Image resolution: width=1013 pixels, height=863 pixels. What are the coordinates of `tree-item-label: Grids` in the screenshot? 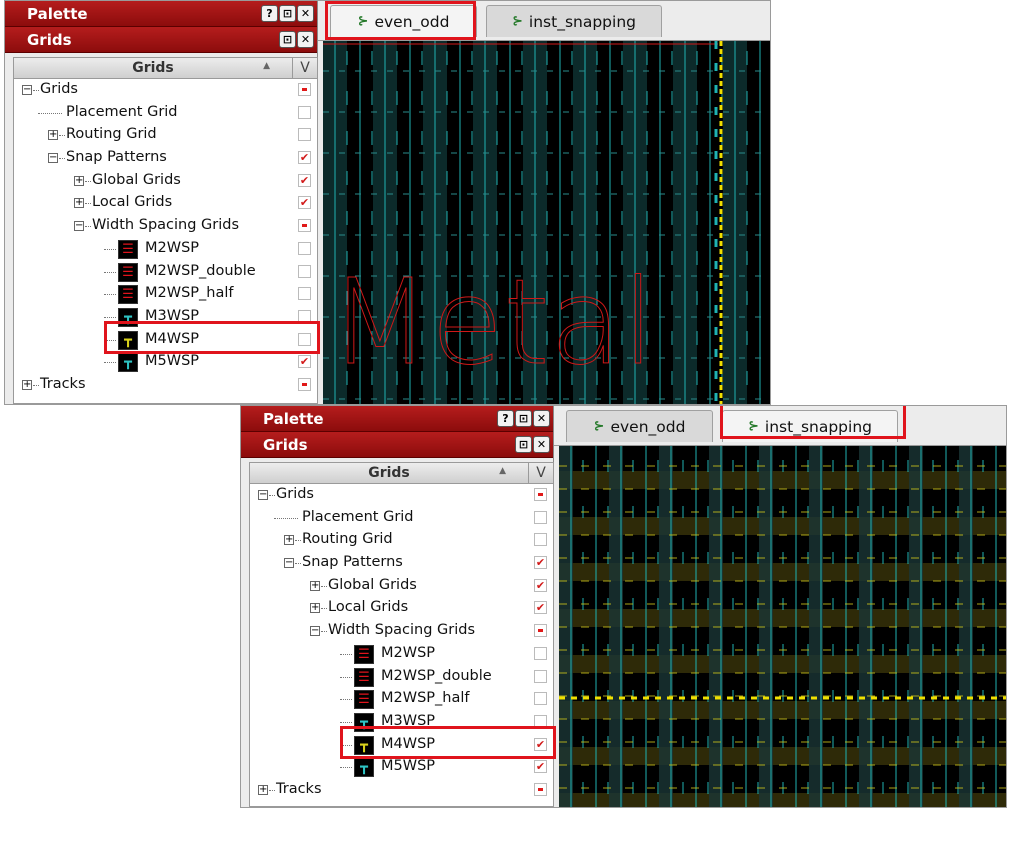 It's located at (59, 89).